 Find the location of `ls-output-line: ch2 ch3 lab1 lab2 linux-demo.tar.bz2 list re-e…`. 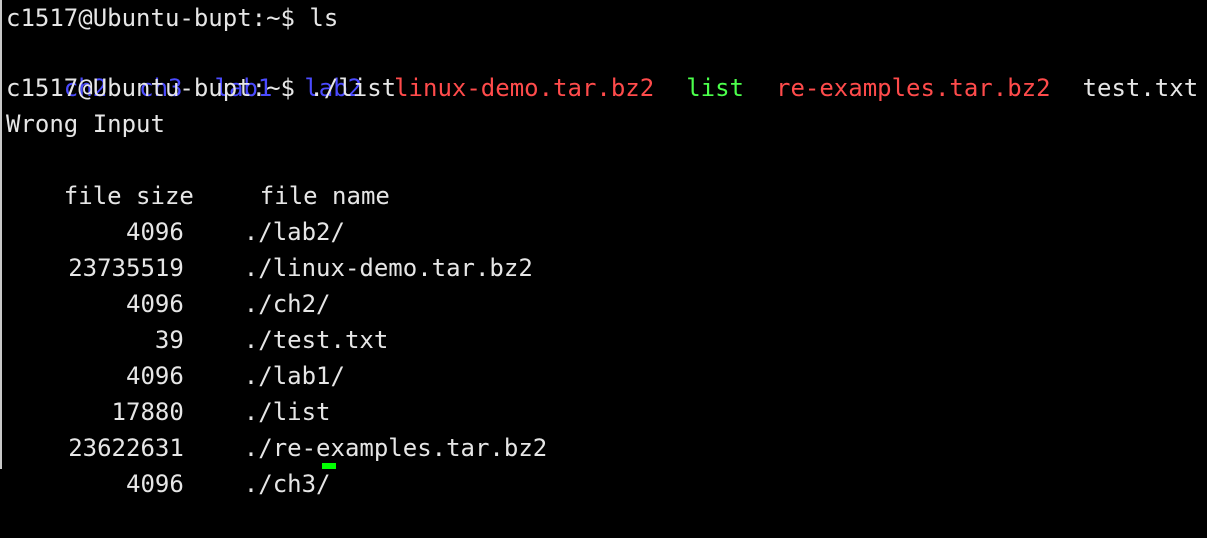

ls-output-line: ch2 ch3 lab1 lab2 linux-demo.tar.bz2 list re-e… is located at coordinates (606, 68).